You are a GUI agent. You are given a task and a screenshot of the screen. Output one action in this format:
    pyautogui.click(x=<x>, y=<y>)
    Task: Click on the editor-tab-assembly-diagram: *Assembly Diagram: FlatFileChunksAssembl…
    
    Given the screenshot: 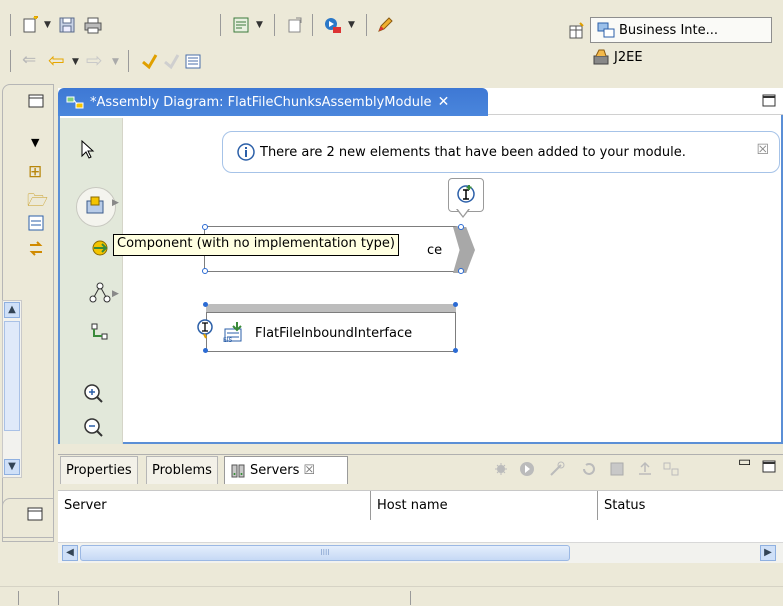 What is the action you would take?
    pyautogui.click(x=273, y=102)
    